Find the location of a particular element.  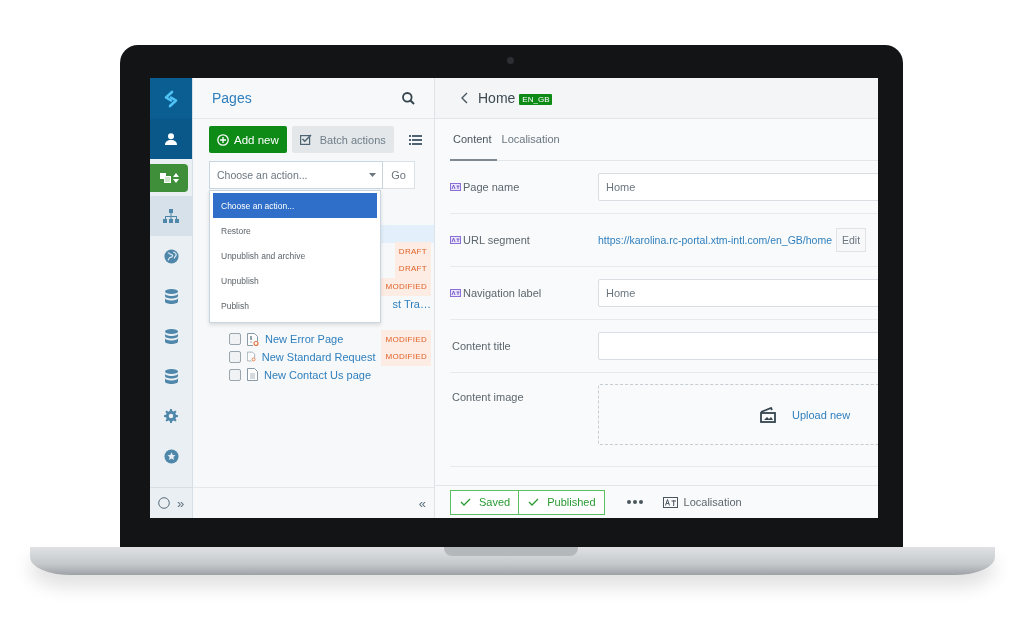

page-link: New Contact Us page is located at coordinates (317, 374).